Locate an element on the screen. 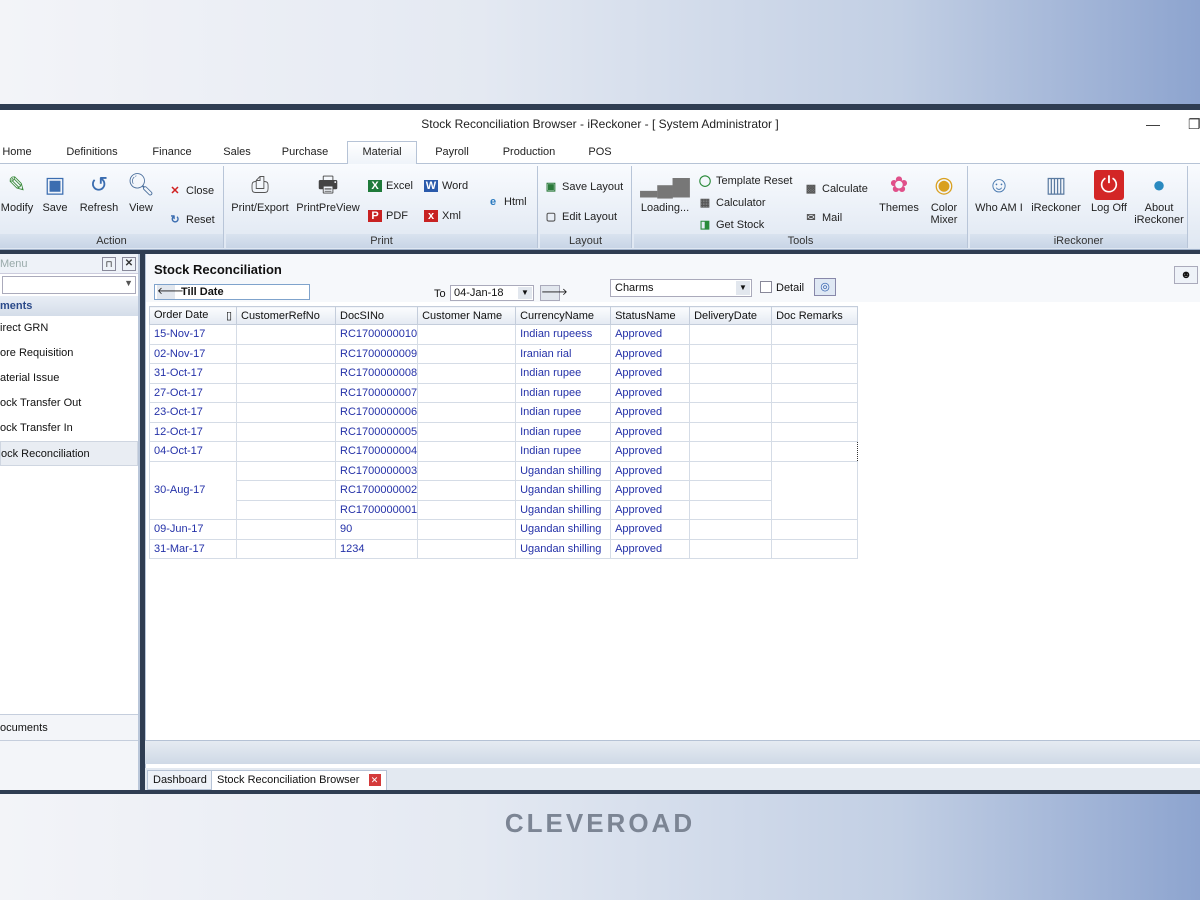 Image resolution: width=1200 pixels, height=900 pixels. tab-production: Production is located at coordinates (529, 153).